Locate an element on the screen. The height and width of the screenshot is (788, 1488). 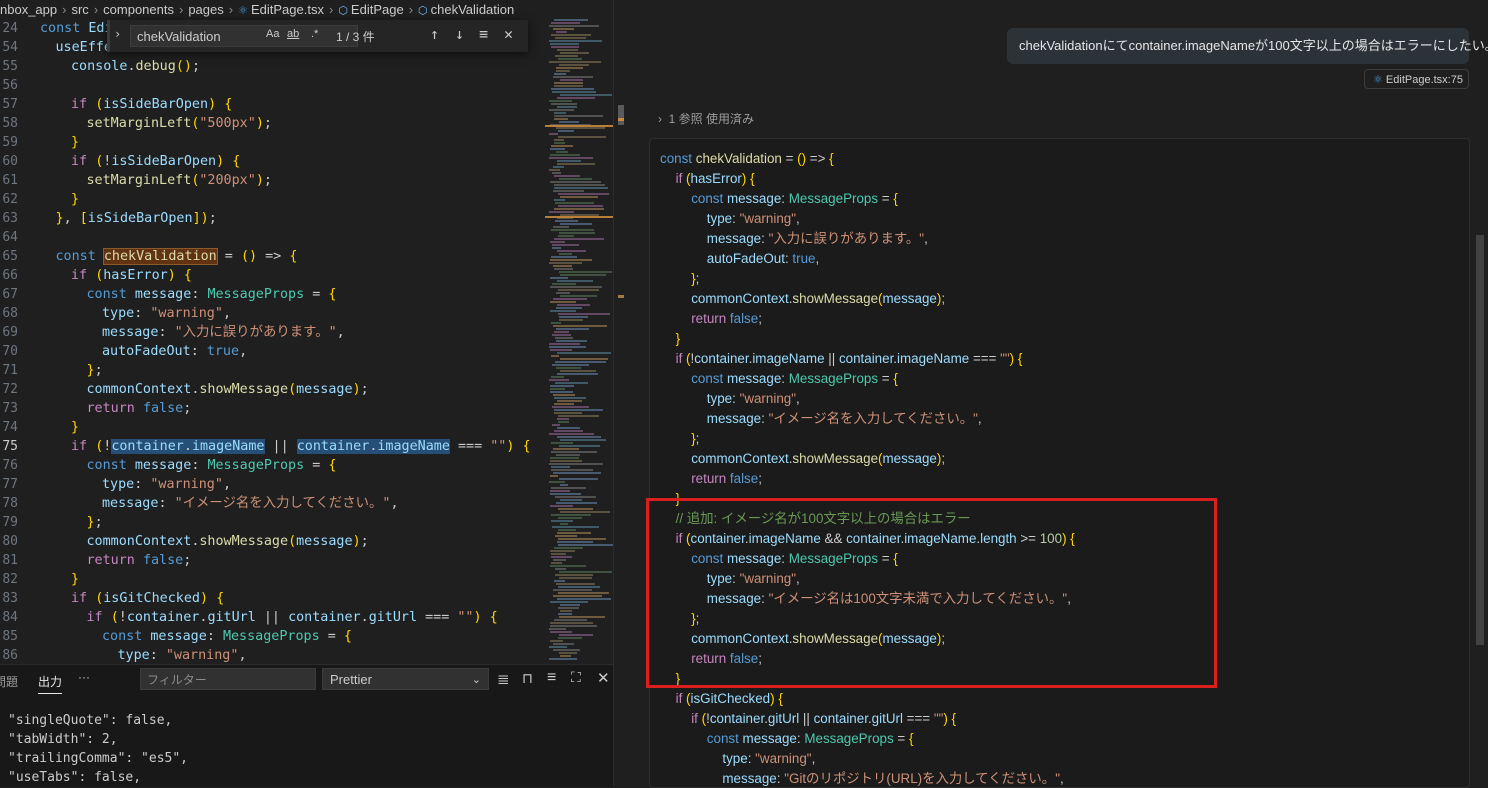
close-icon: ✕ is located at coordinates (508, 34).